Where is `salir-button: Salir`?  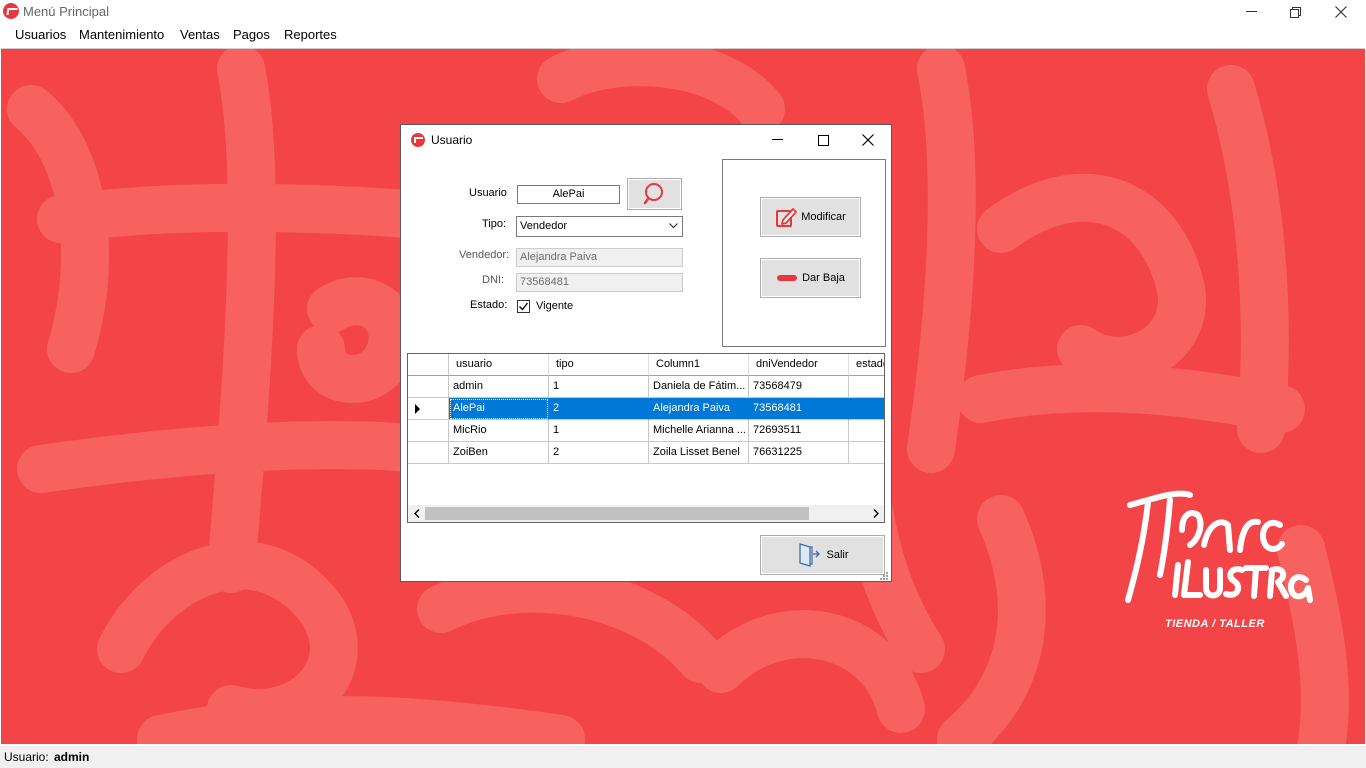 salir-button: Salir is located at coordinates (822, 555).